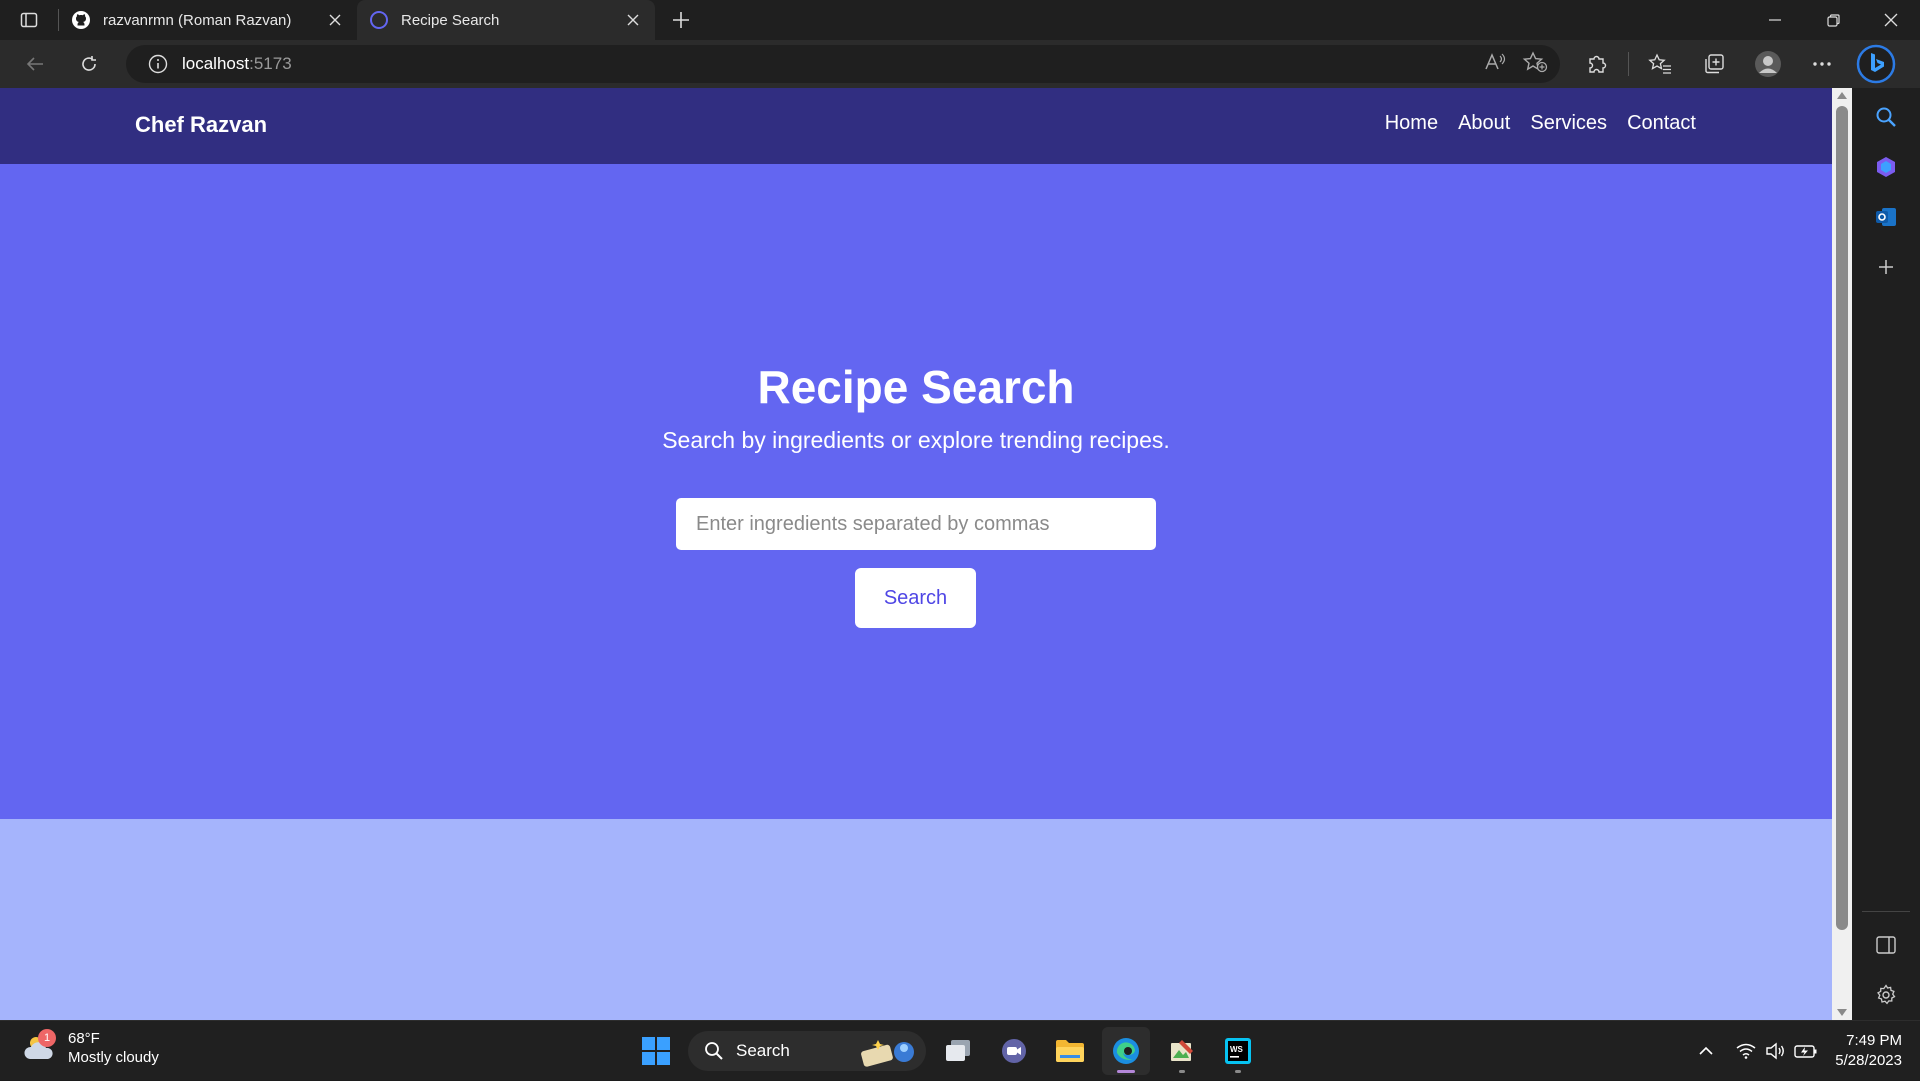 The width and height of the screenshot is (1920, 1081). Describe the element at coordinates (960, 20) in the screenshot. I see `browser-tab-bar: razvanrmn (Roman Razvan) Recipe Search` at that location.